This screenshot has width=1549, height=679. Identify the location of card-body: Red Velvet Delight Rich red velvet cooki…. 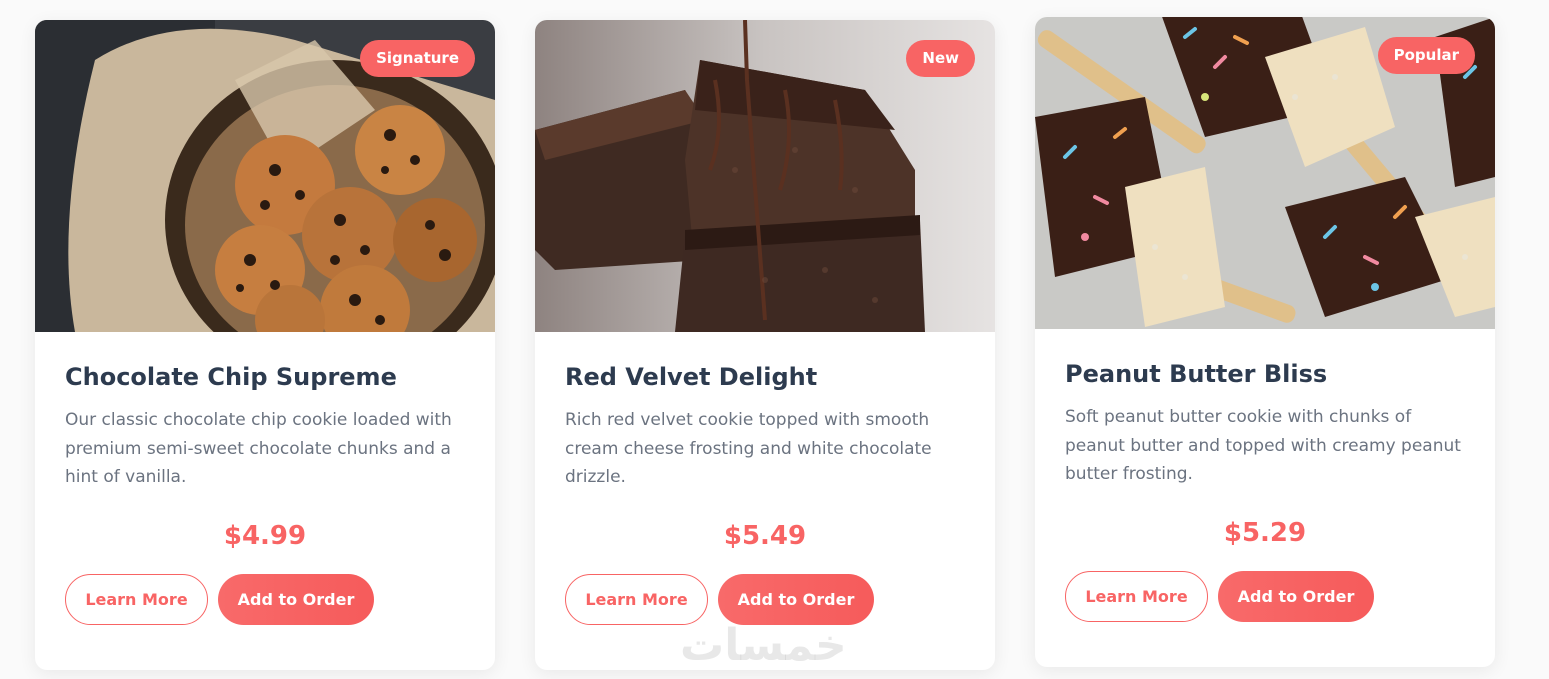
(765, 478).